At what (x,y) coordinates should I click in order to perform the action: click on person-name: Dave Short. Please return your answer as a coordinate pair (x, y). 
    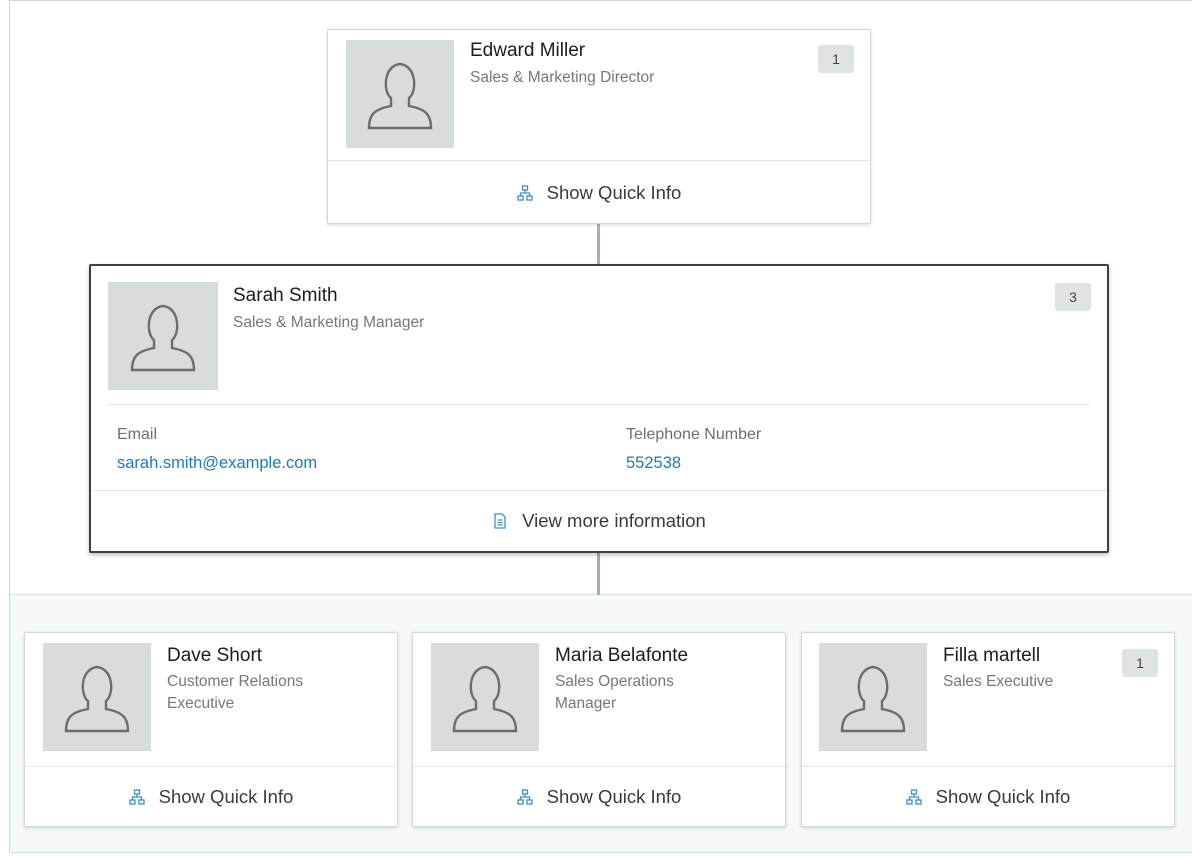
    Looking at the image, I should click on (215, 655).